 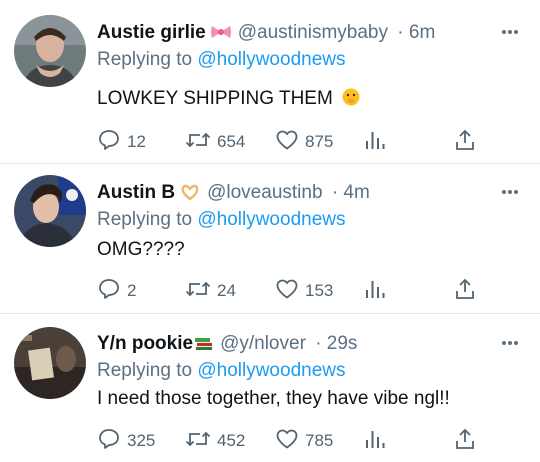 What do you see at coordinates (319, 440) in the screenshot?
I see `like-count: 785` at bounding box center [319, 440].